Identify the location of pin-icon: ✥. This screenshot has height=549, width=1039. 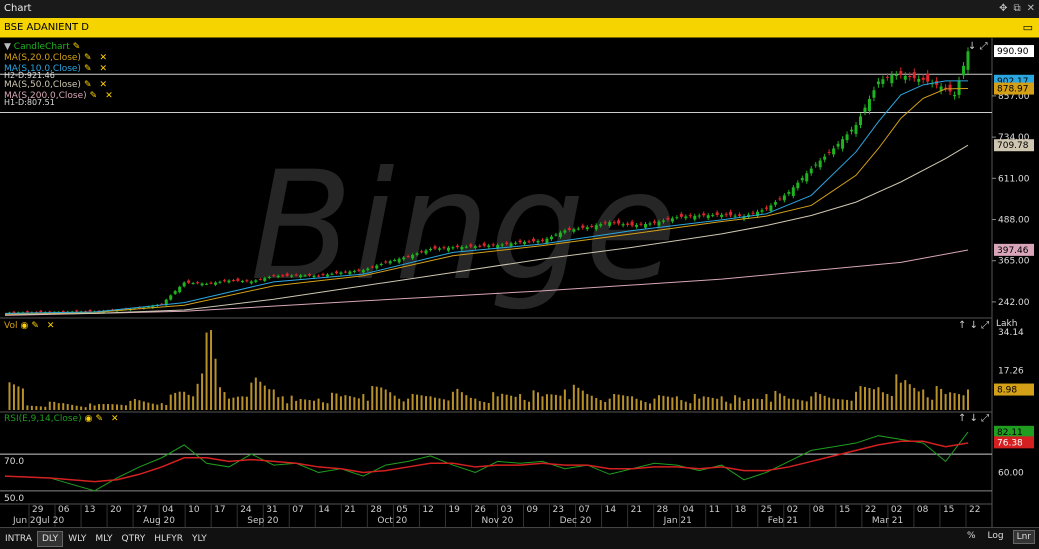
(1003, 9).